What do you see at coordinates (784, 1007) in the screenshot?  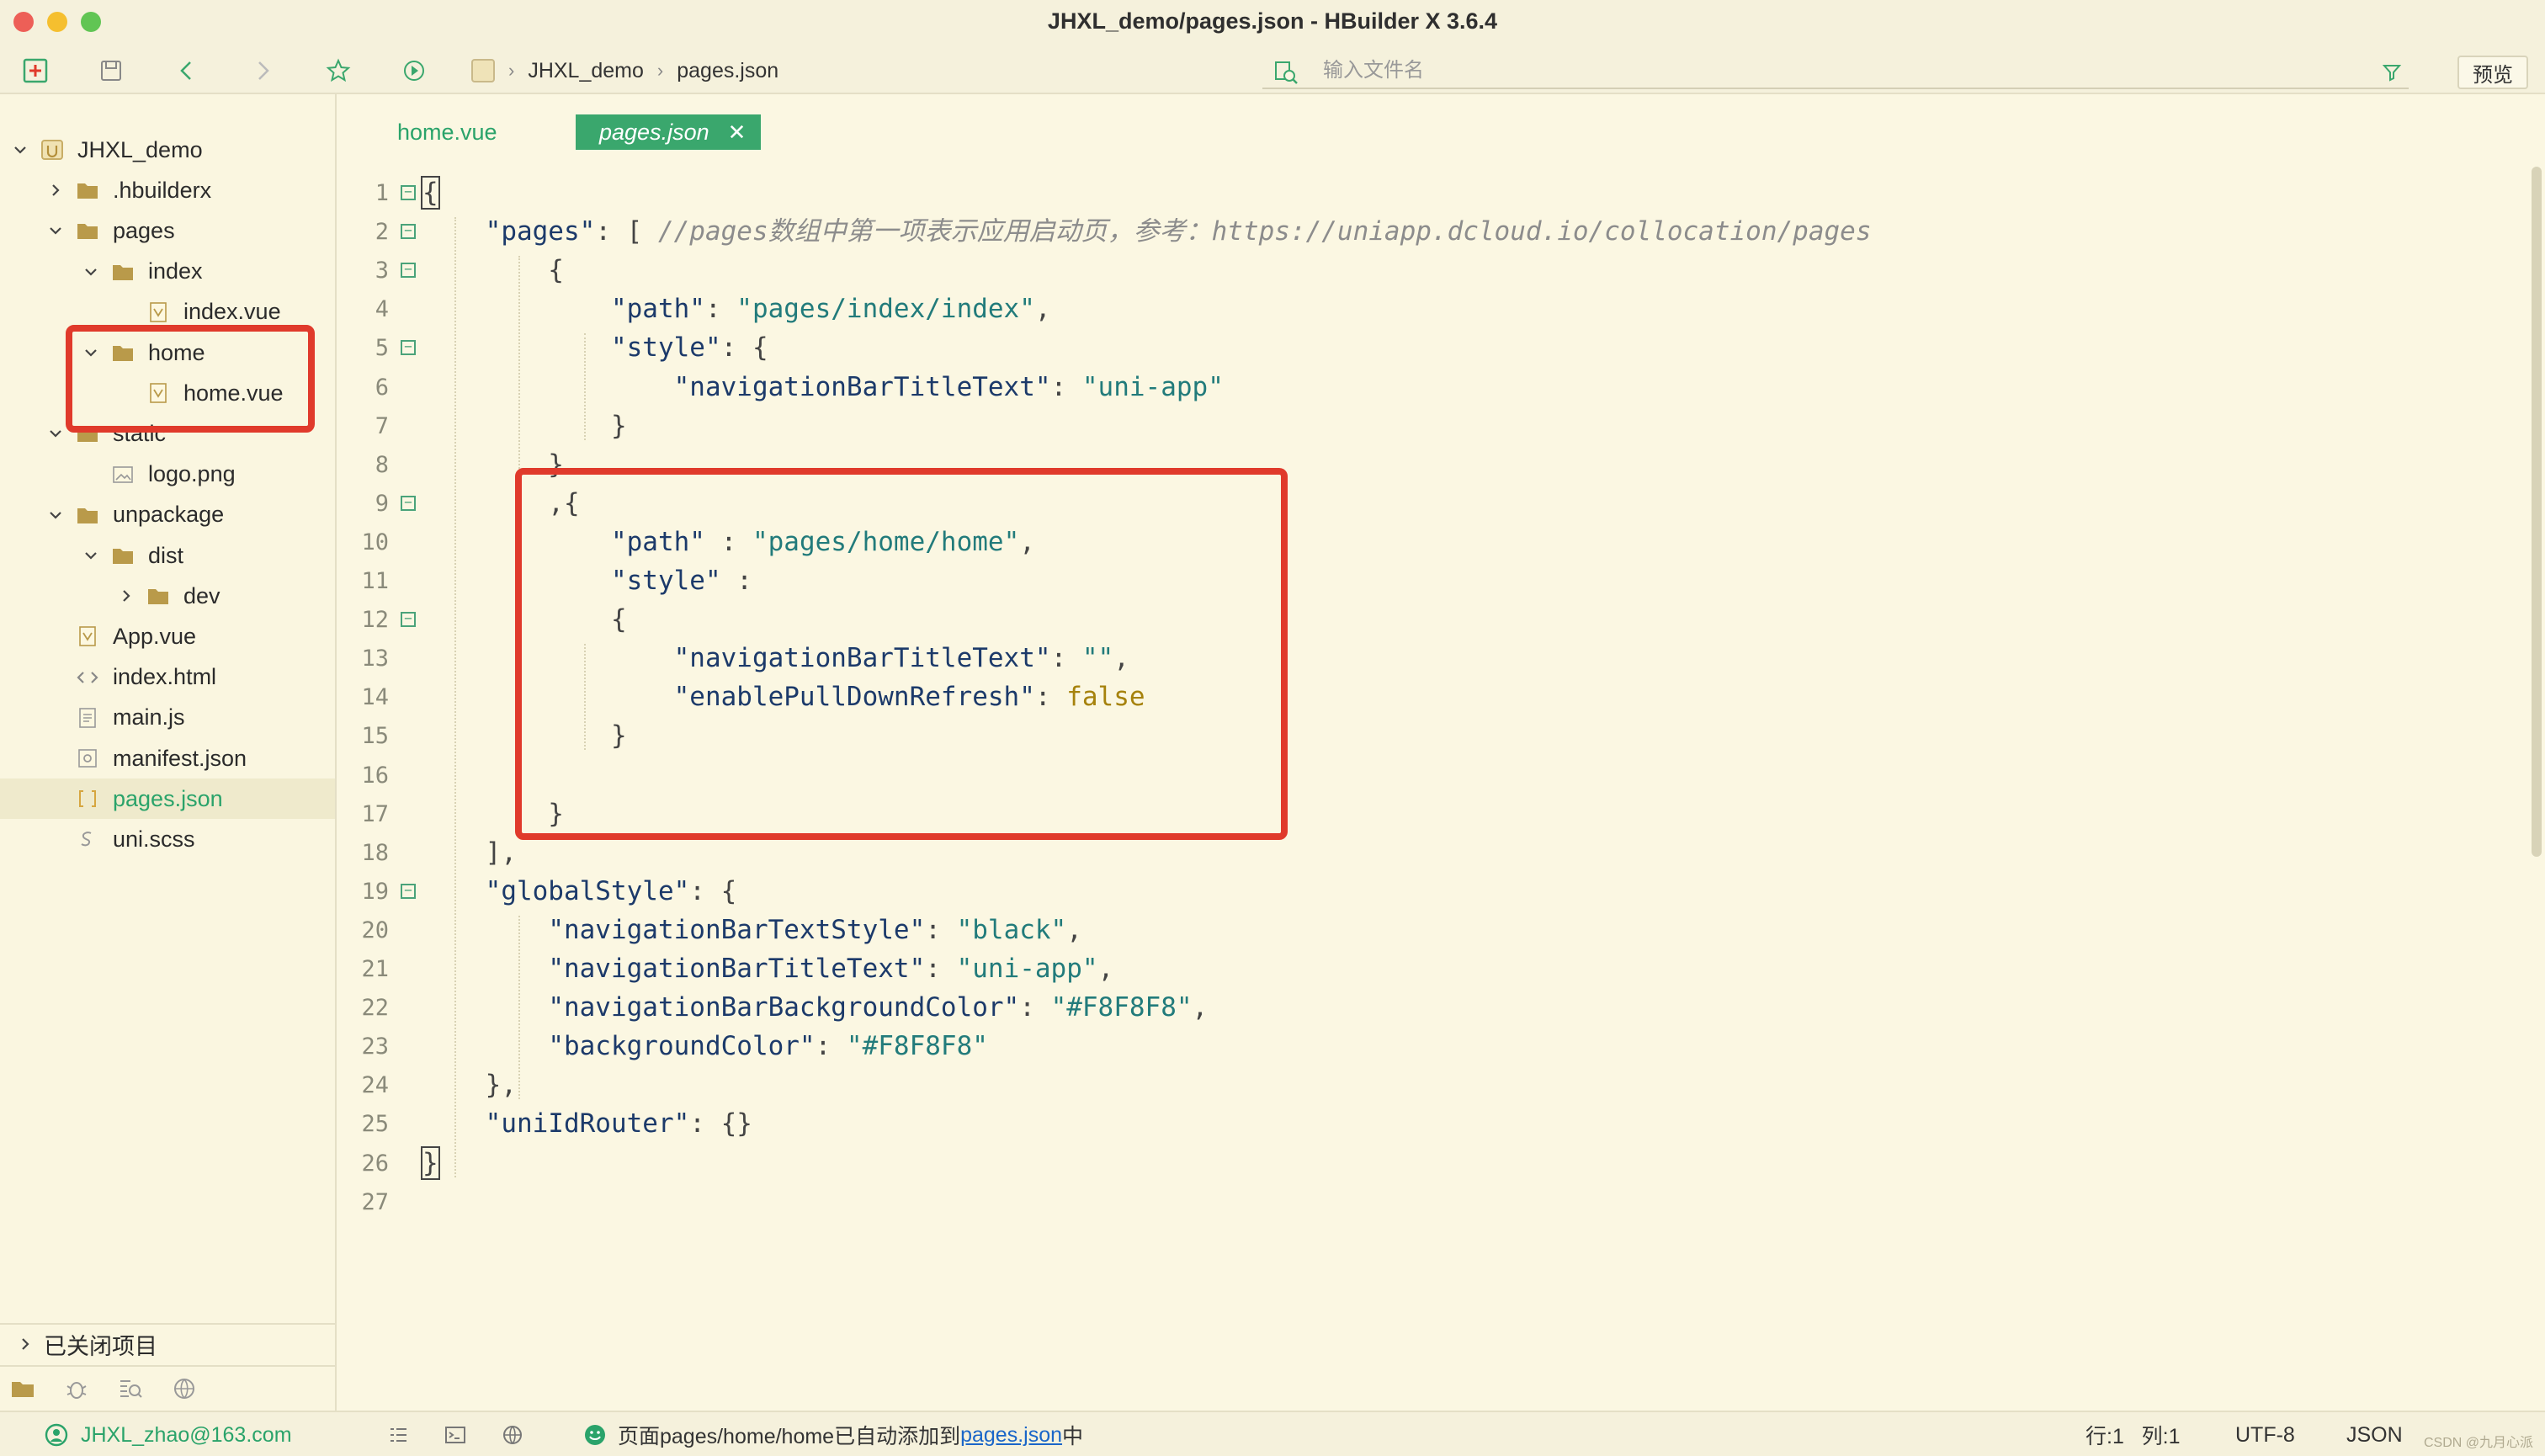 I see `code-token: "navigationBarBackgroundColor"` at bounding box center [784, 1007].